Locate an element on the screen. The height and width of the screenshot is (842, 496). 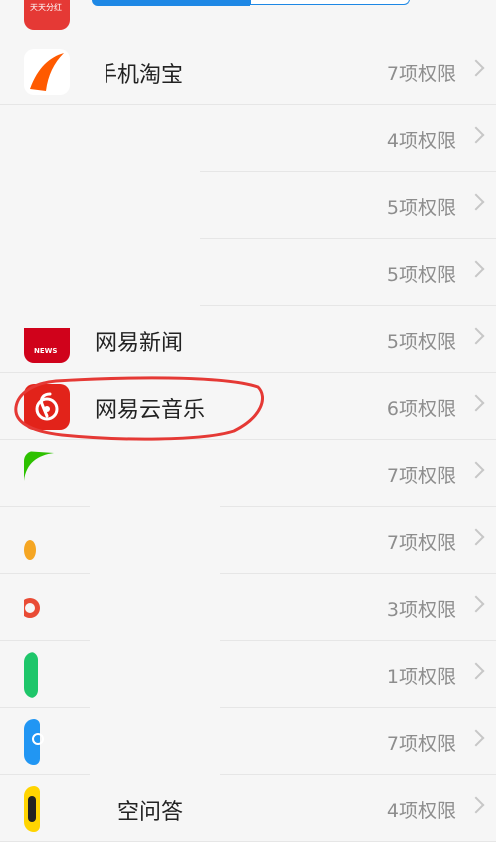
list-item: 1项权限 is located at coordinates (248, 674).